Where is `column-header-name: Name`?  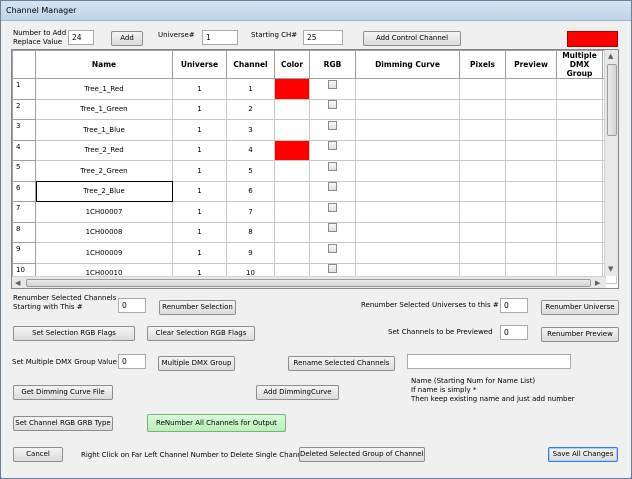
column-header-name: Name is located at coordinates (104, 65).